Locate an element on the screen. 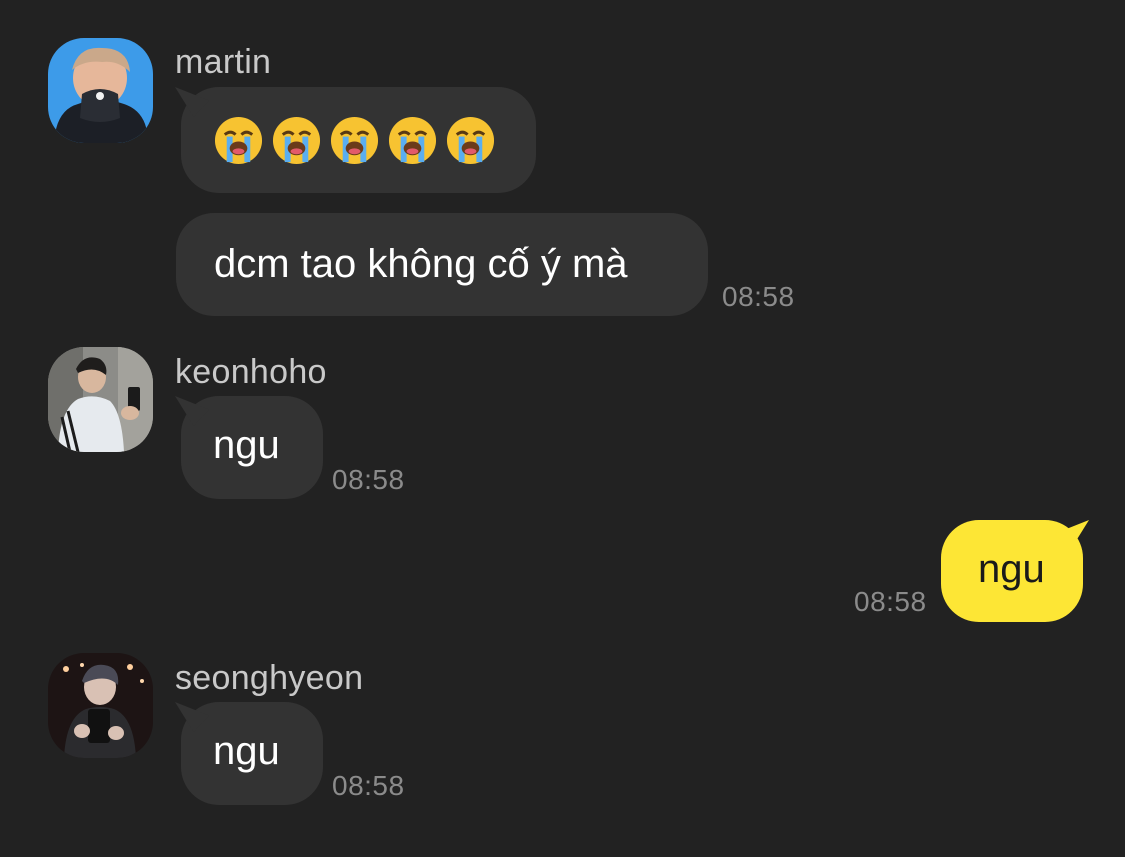 Image resolution: width=1125 pixels, height=857 pixels. avatar-seonghyeon-image is located at coordinates (100, 705).